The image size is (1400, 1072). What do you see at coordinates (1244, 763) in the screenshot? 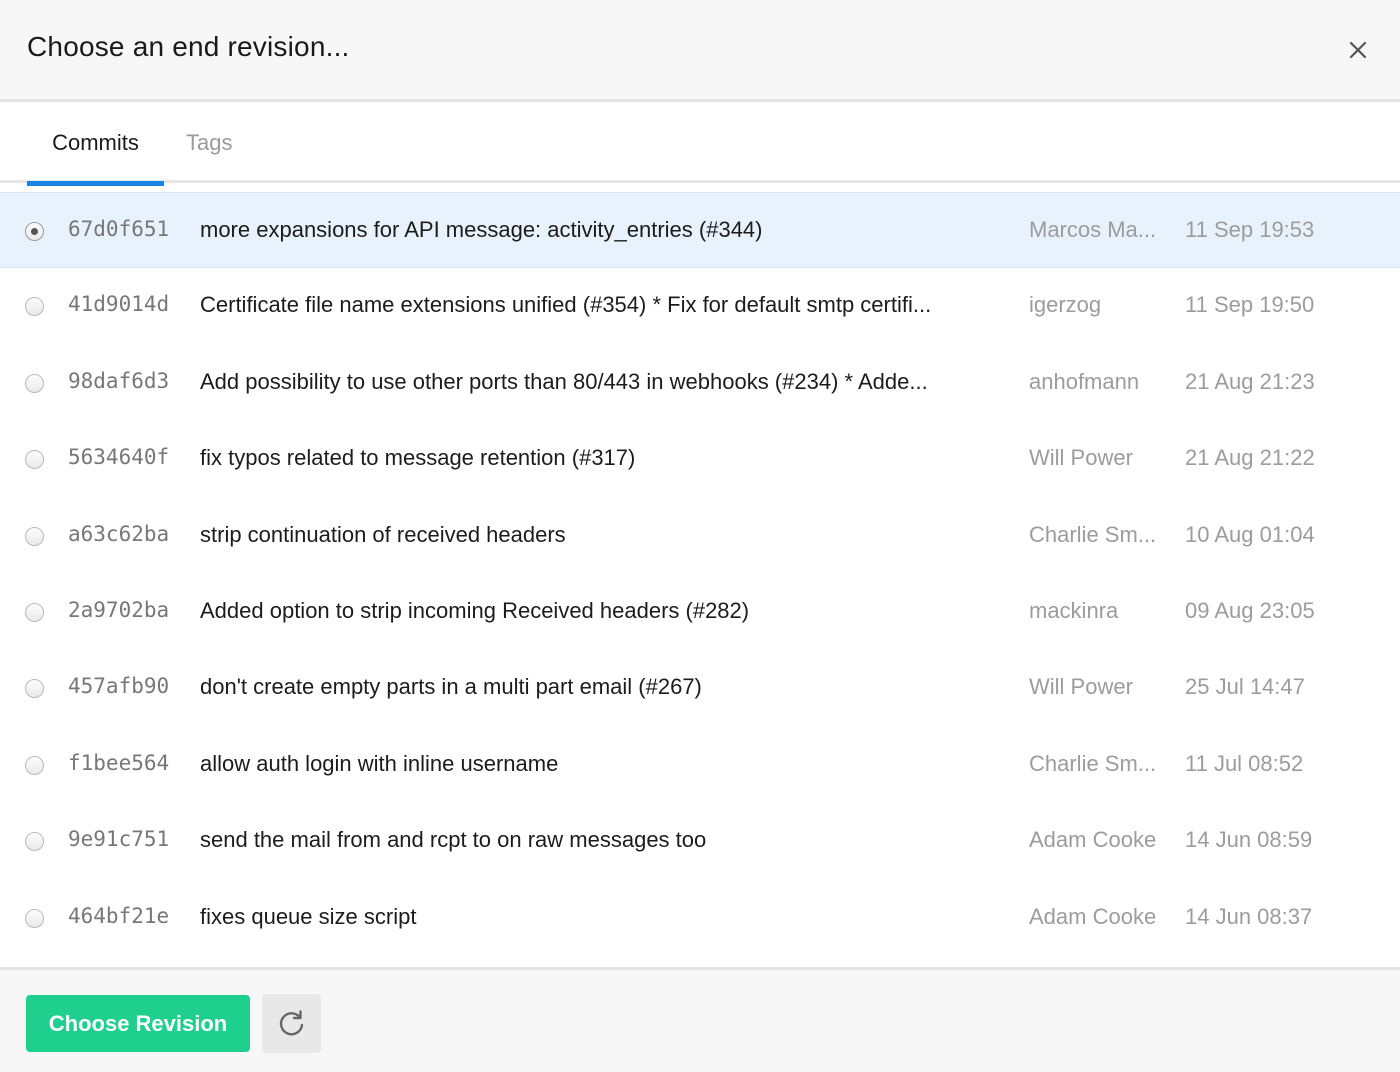
I see `commit-date: 11 Jul 08:52` at bounding box center [1244, 763].